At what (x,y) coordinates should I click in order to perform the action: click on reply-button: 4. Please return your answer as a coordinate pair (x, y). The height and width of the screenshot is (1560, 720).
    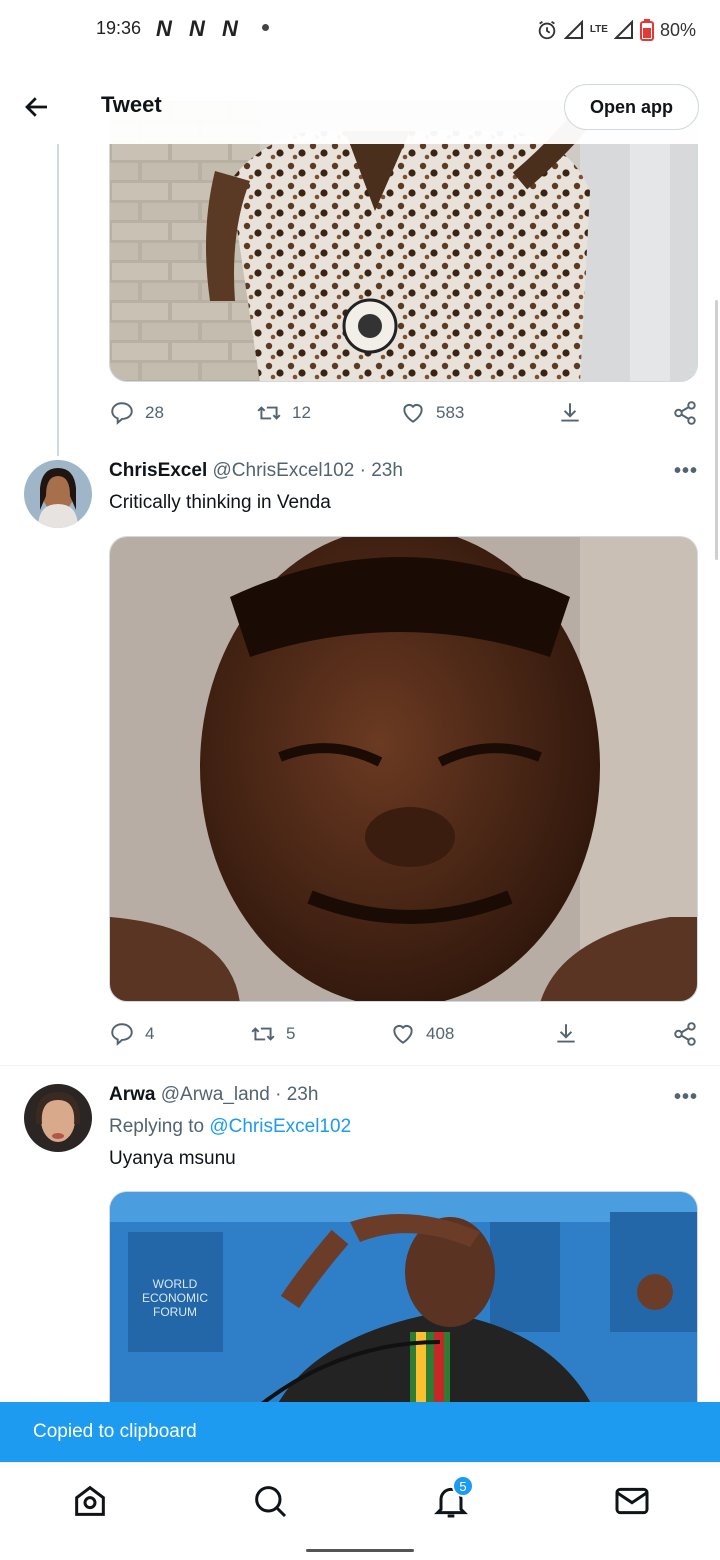
    Looking at the image, I should click on (131, 1034).